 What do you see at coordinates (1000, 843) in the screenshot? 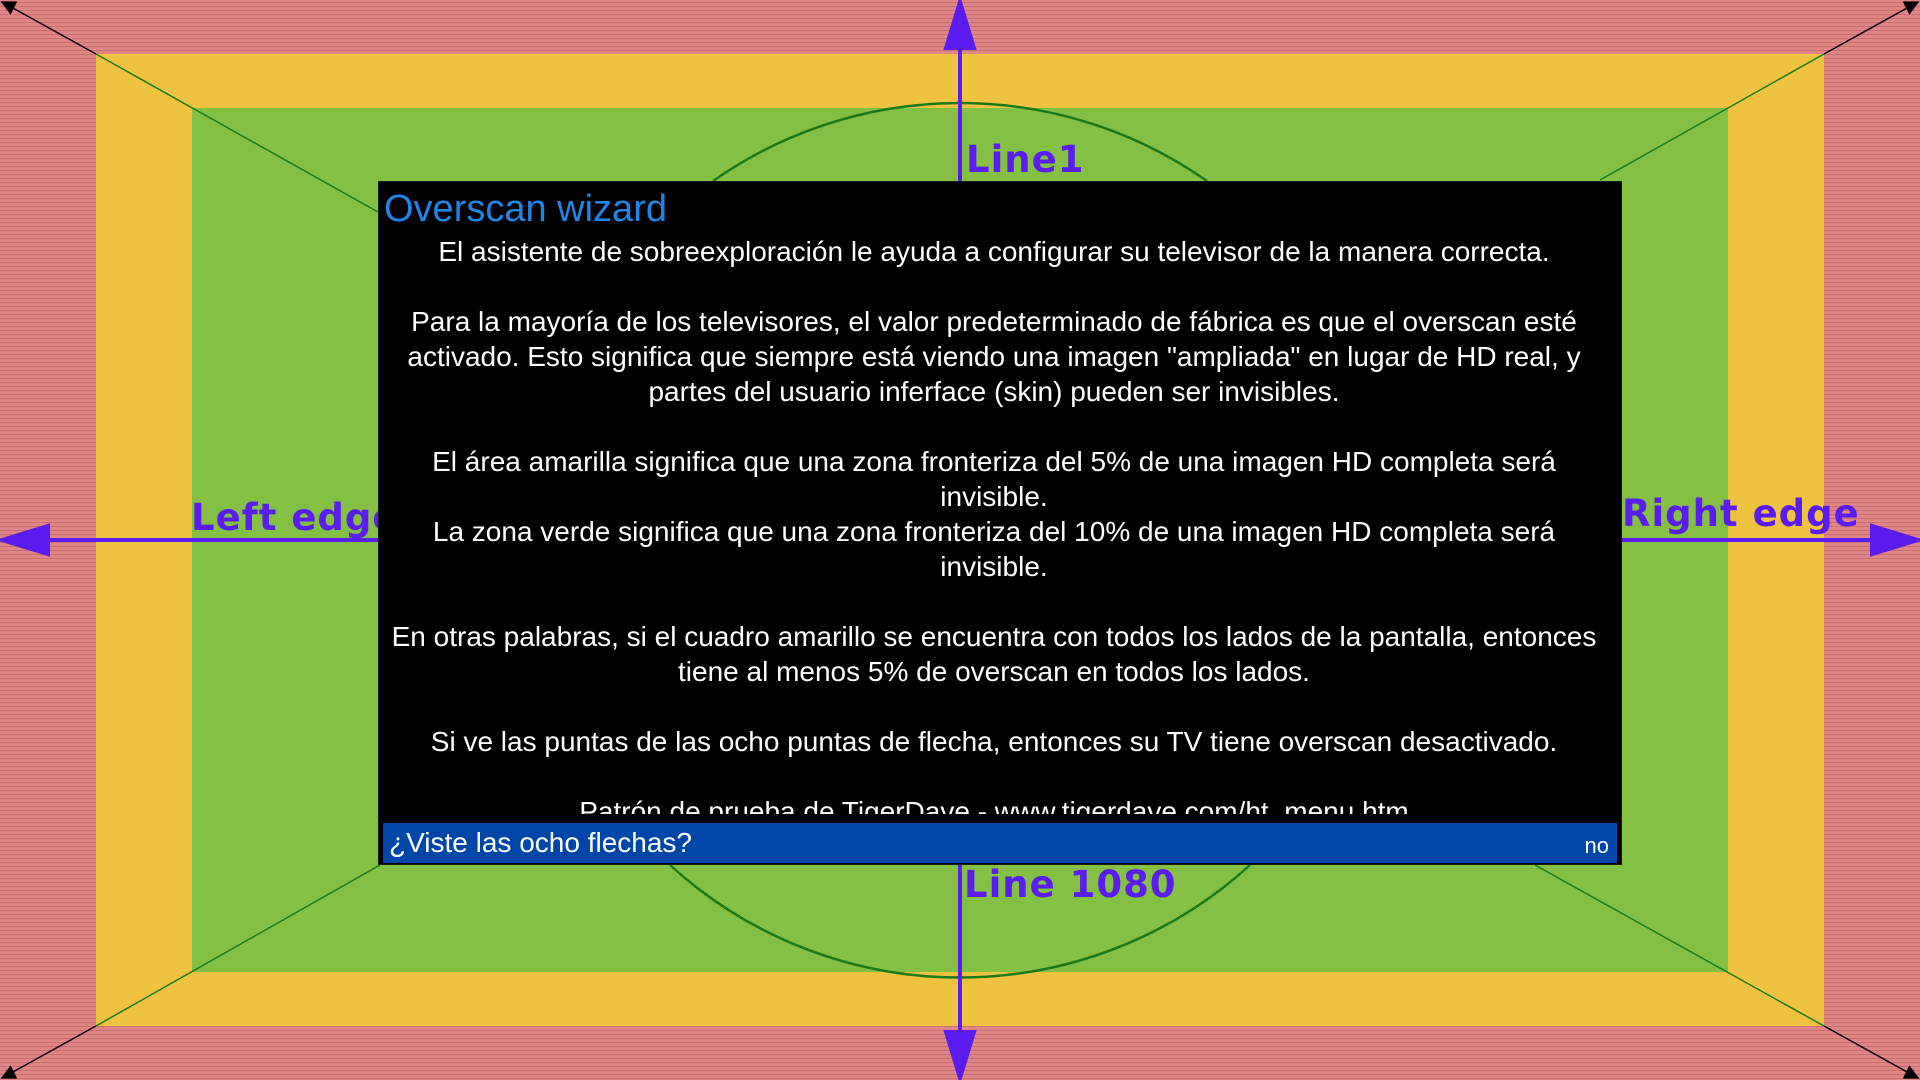
I see `question-row: ¿Viste las ocho flechas? no` at bounding box center [1000, 843].